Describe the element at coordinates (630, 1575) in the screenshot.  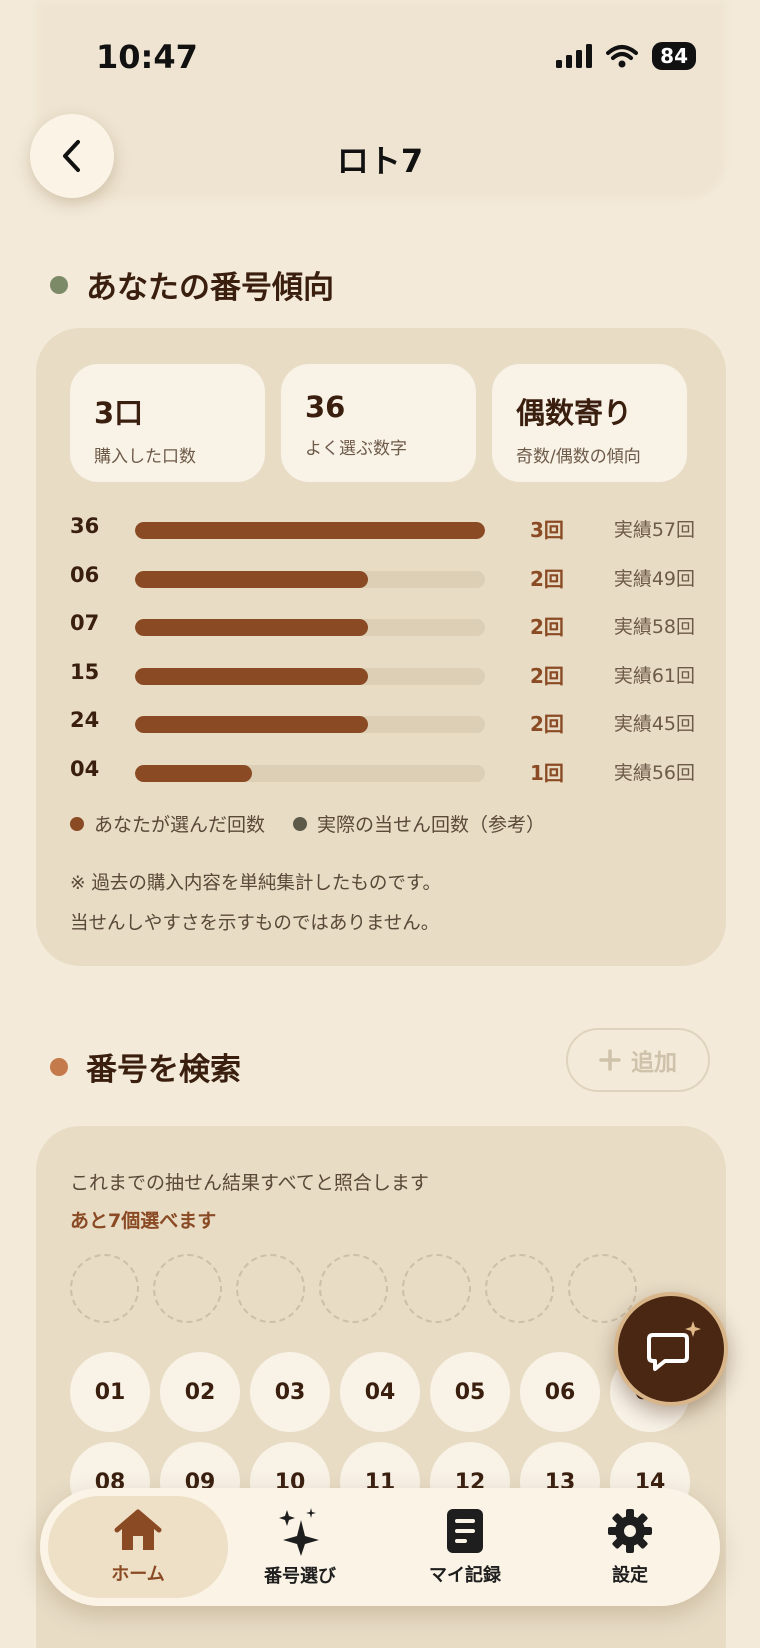
I see `tab-settings-label: 設定` at that location.